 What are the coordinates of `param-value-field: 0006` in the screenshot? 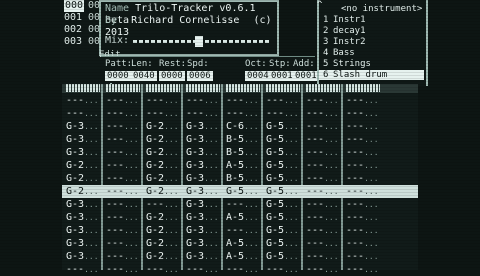 It's located at (200, 76).